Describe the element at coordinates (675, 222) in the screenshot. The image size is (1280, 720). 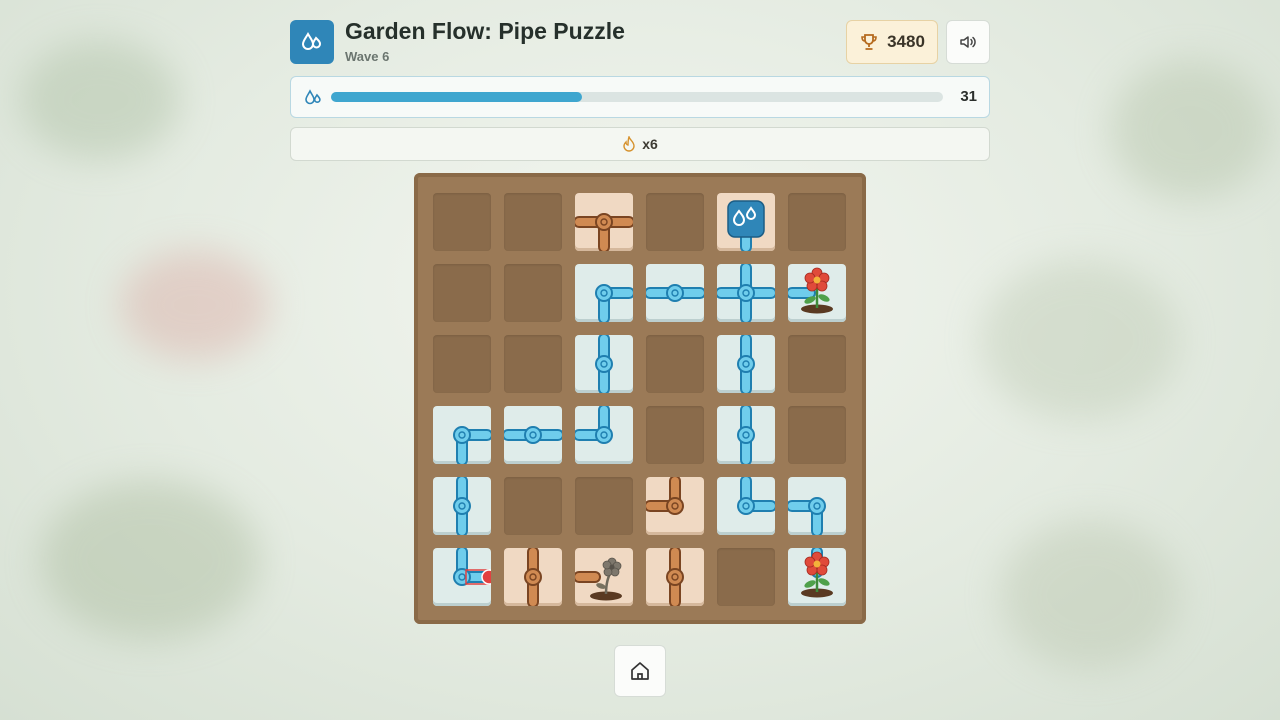
I see `tile-empty-r0-c3` at that location.